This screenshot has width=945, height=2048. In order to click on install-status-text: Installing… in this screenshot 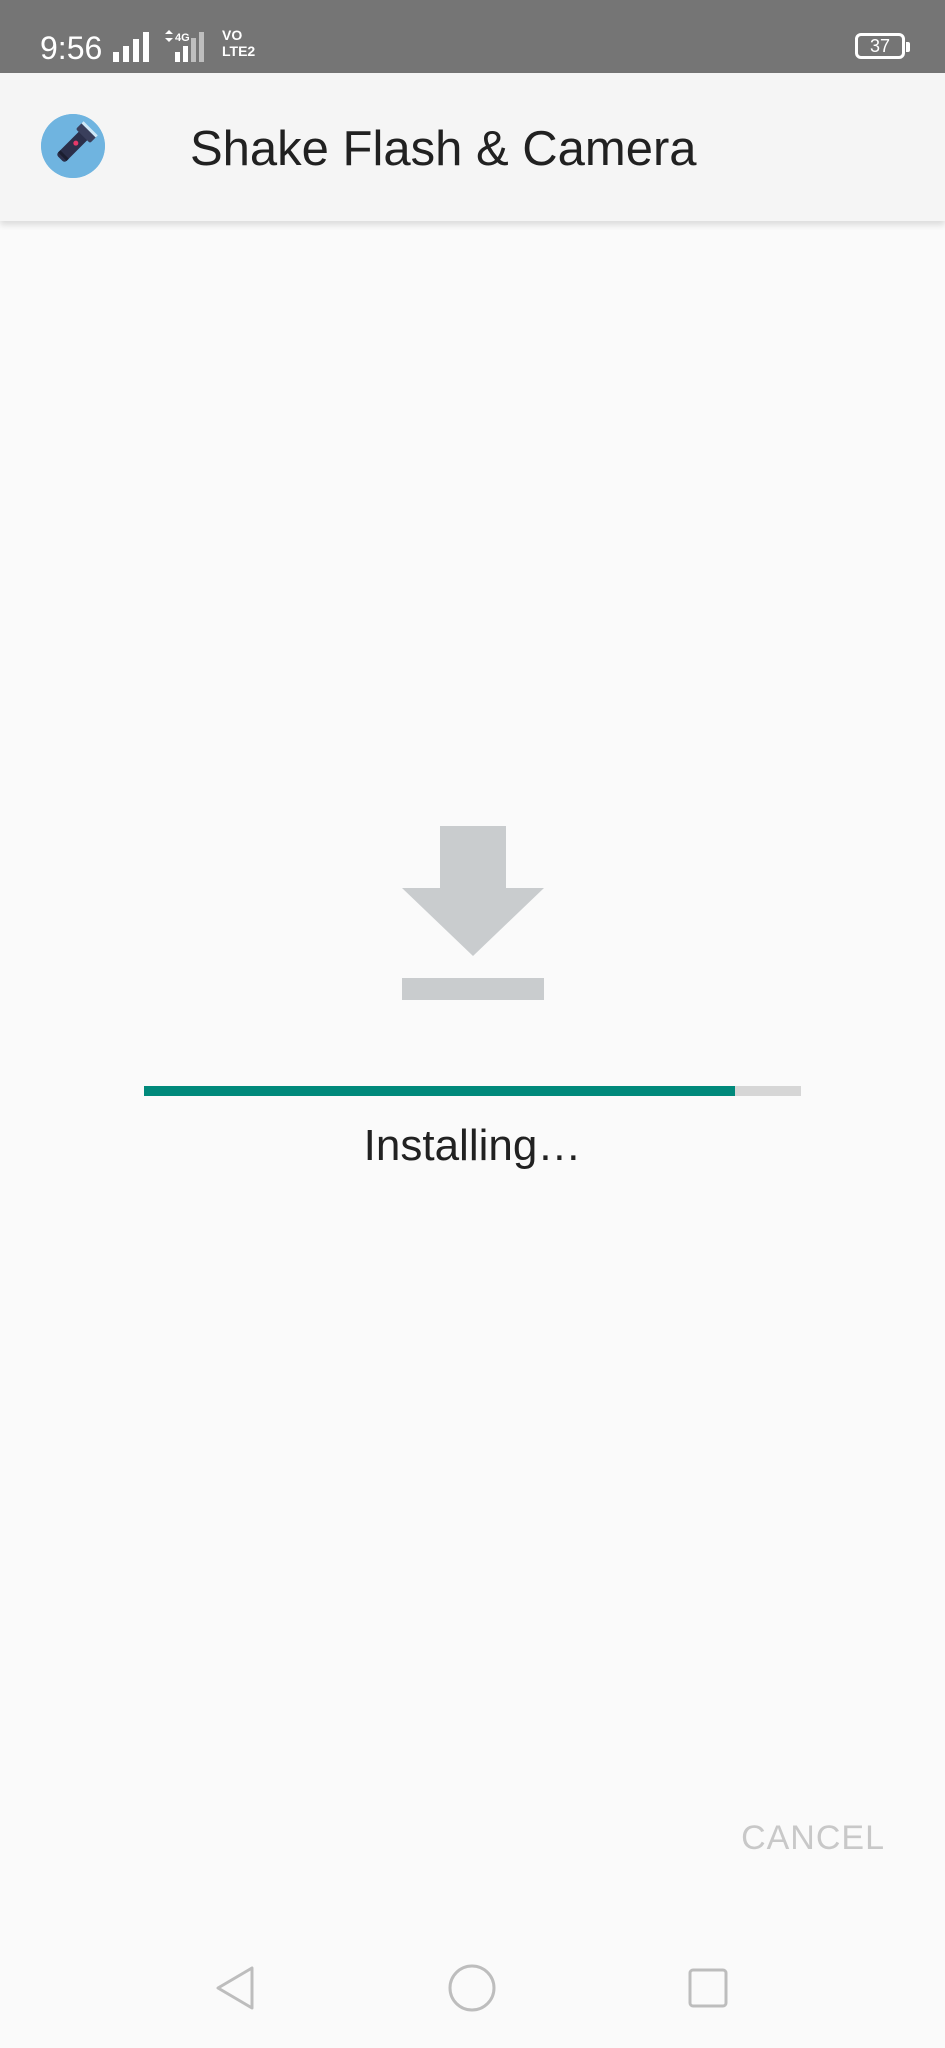, I will do `click(472, 1145)`.